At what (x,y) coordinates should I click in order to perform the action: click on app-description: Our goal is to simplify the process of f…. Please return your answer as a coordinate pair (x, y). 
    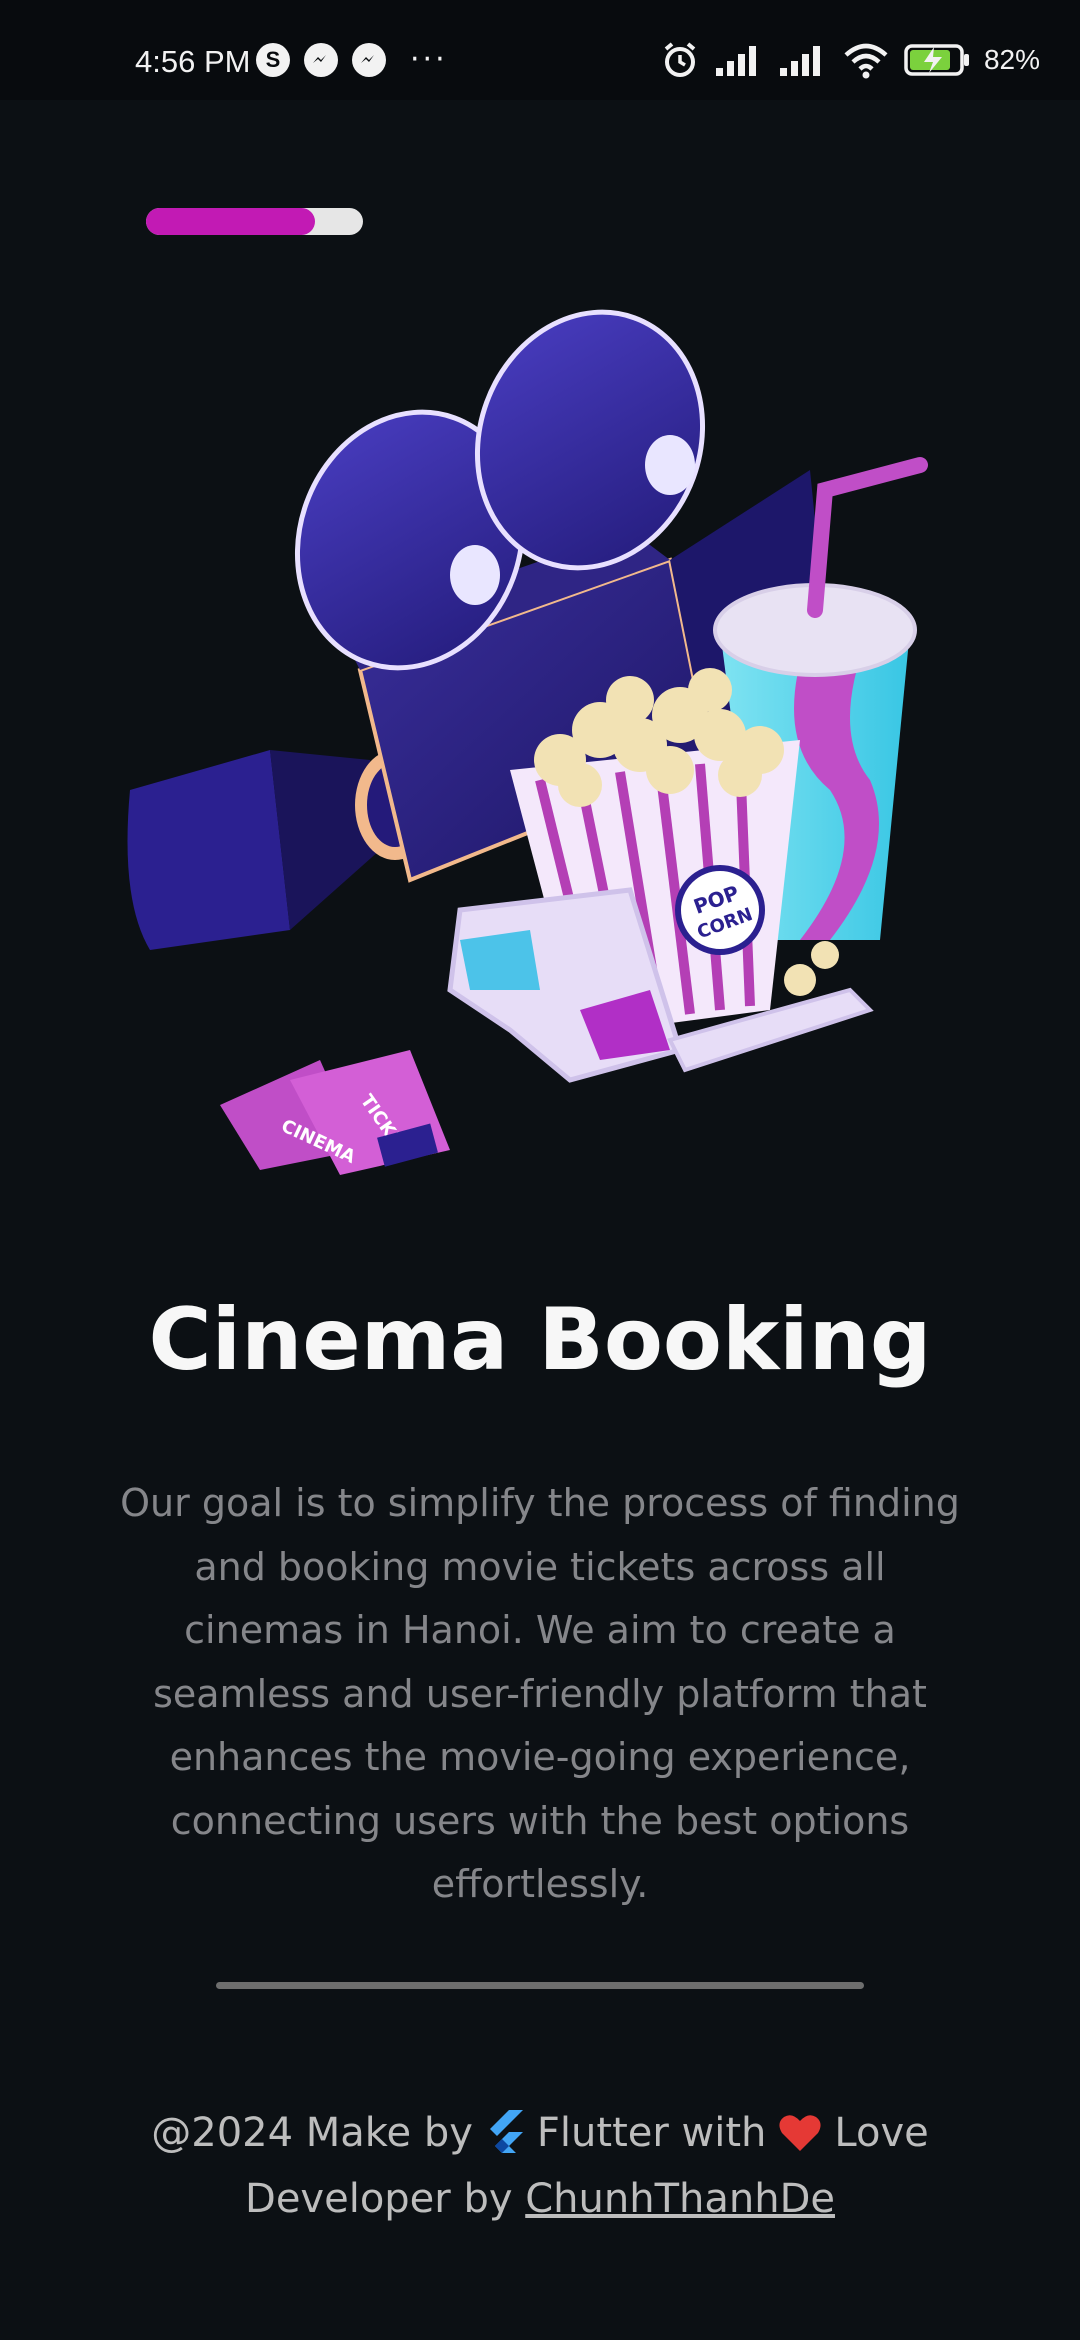
    Looking at the image, I should click on (540, 1693).